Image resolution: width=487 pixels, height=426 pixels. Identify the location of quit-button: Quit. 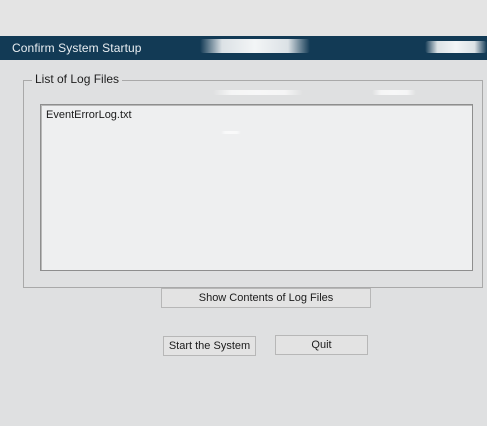
(321, 345).